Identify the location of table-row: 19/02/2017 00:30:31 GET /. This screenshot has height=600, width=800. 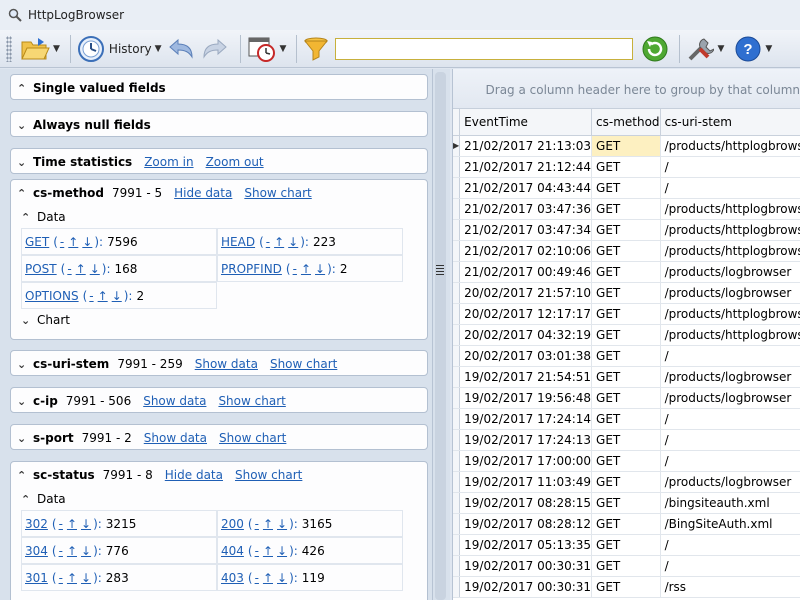
(626, 566).